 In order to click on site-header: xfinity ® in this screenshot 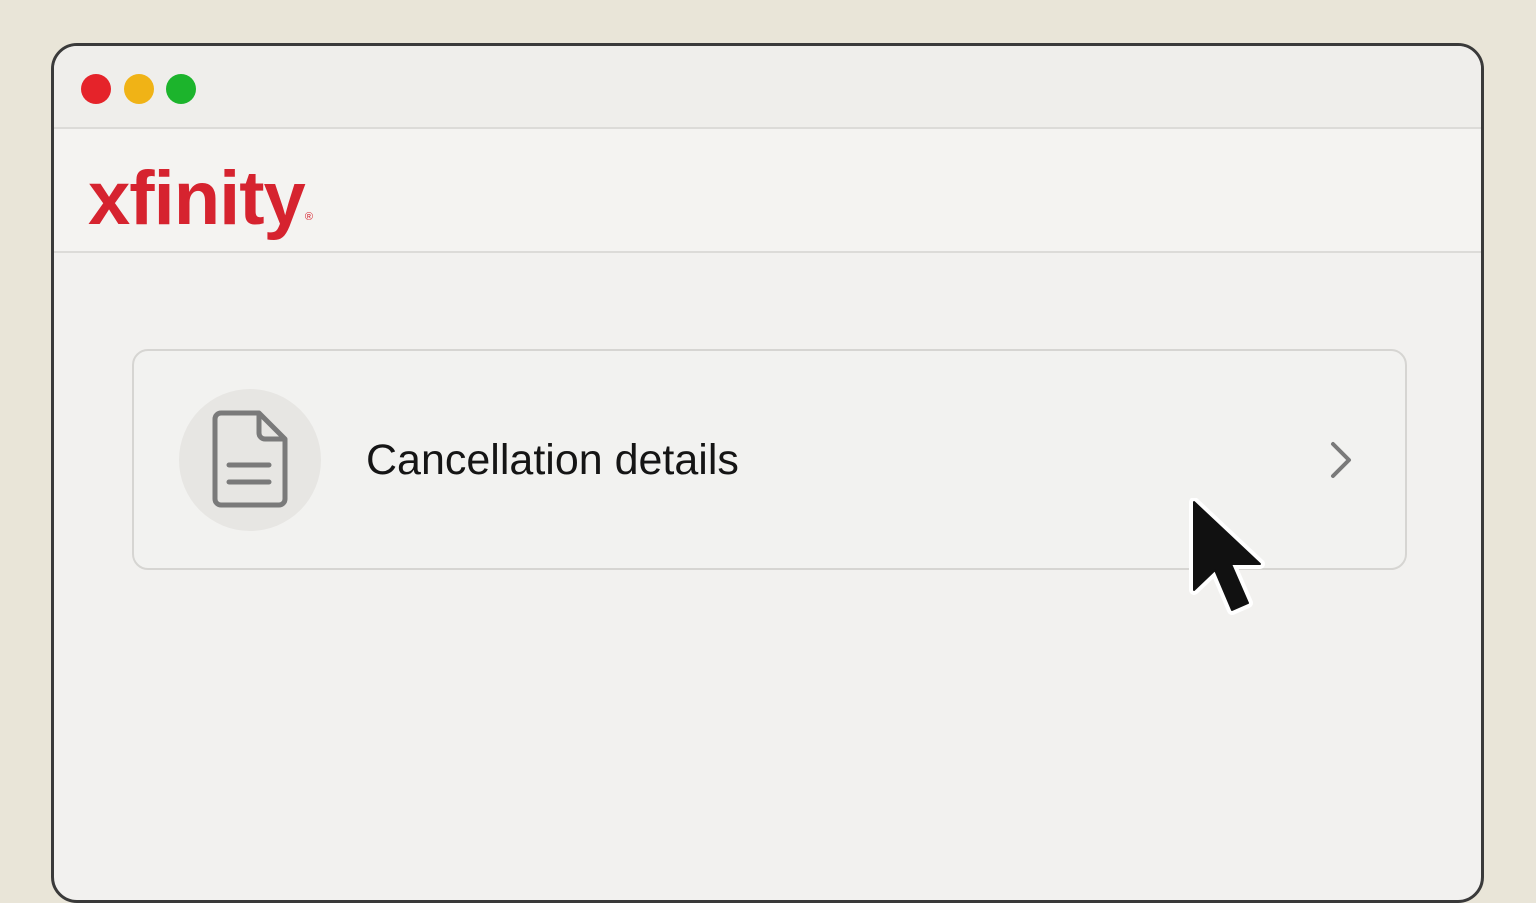, I will do `click(767, 191)`.